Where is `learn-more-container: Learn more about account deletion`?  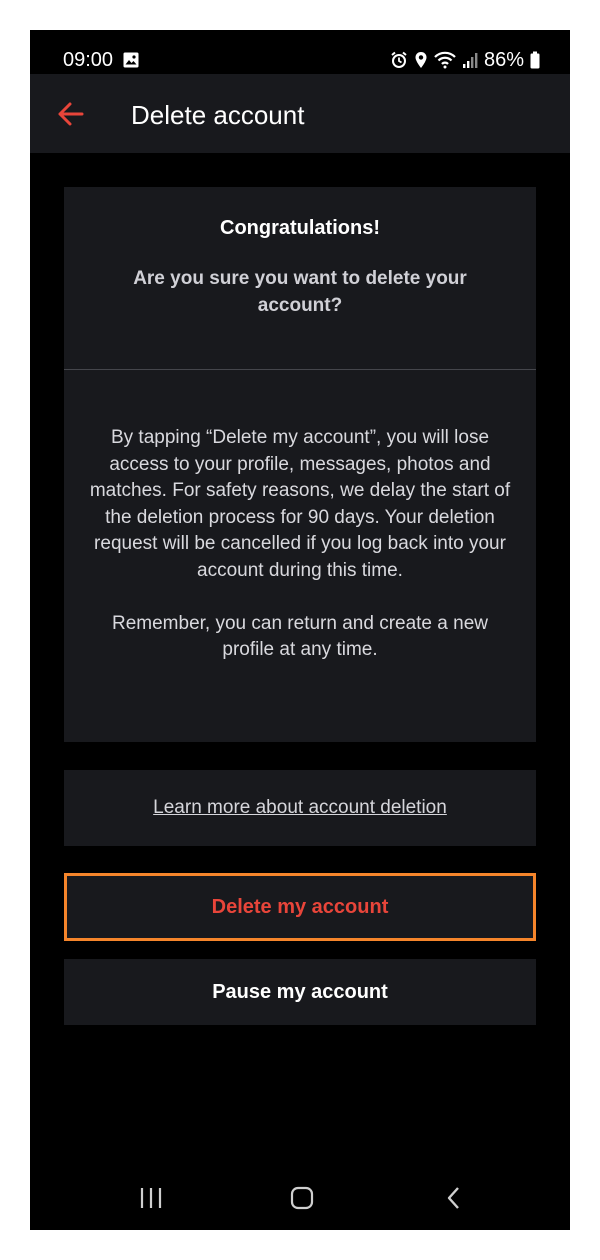
learn-more-container: Learn more about account deletion is located at coordinates (300, 808).